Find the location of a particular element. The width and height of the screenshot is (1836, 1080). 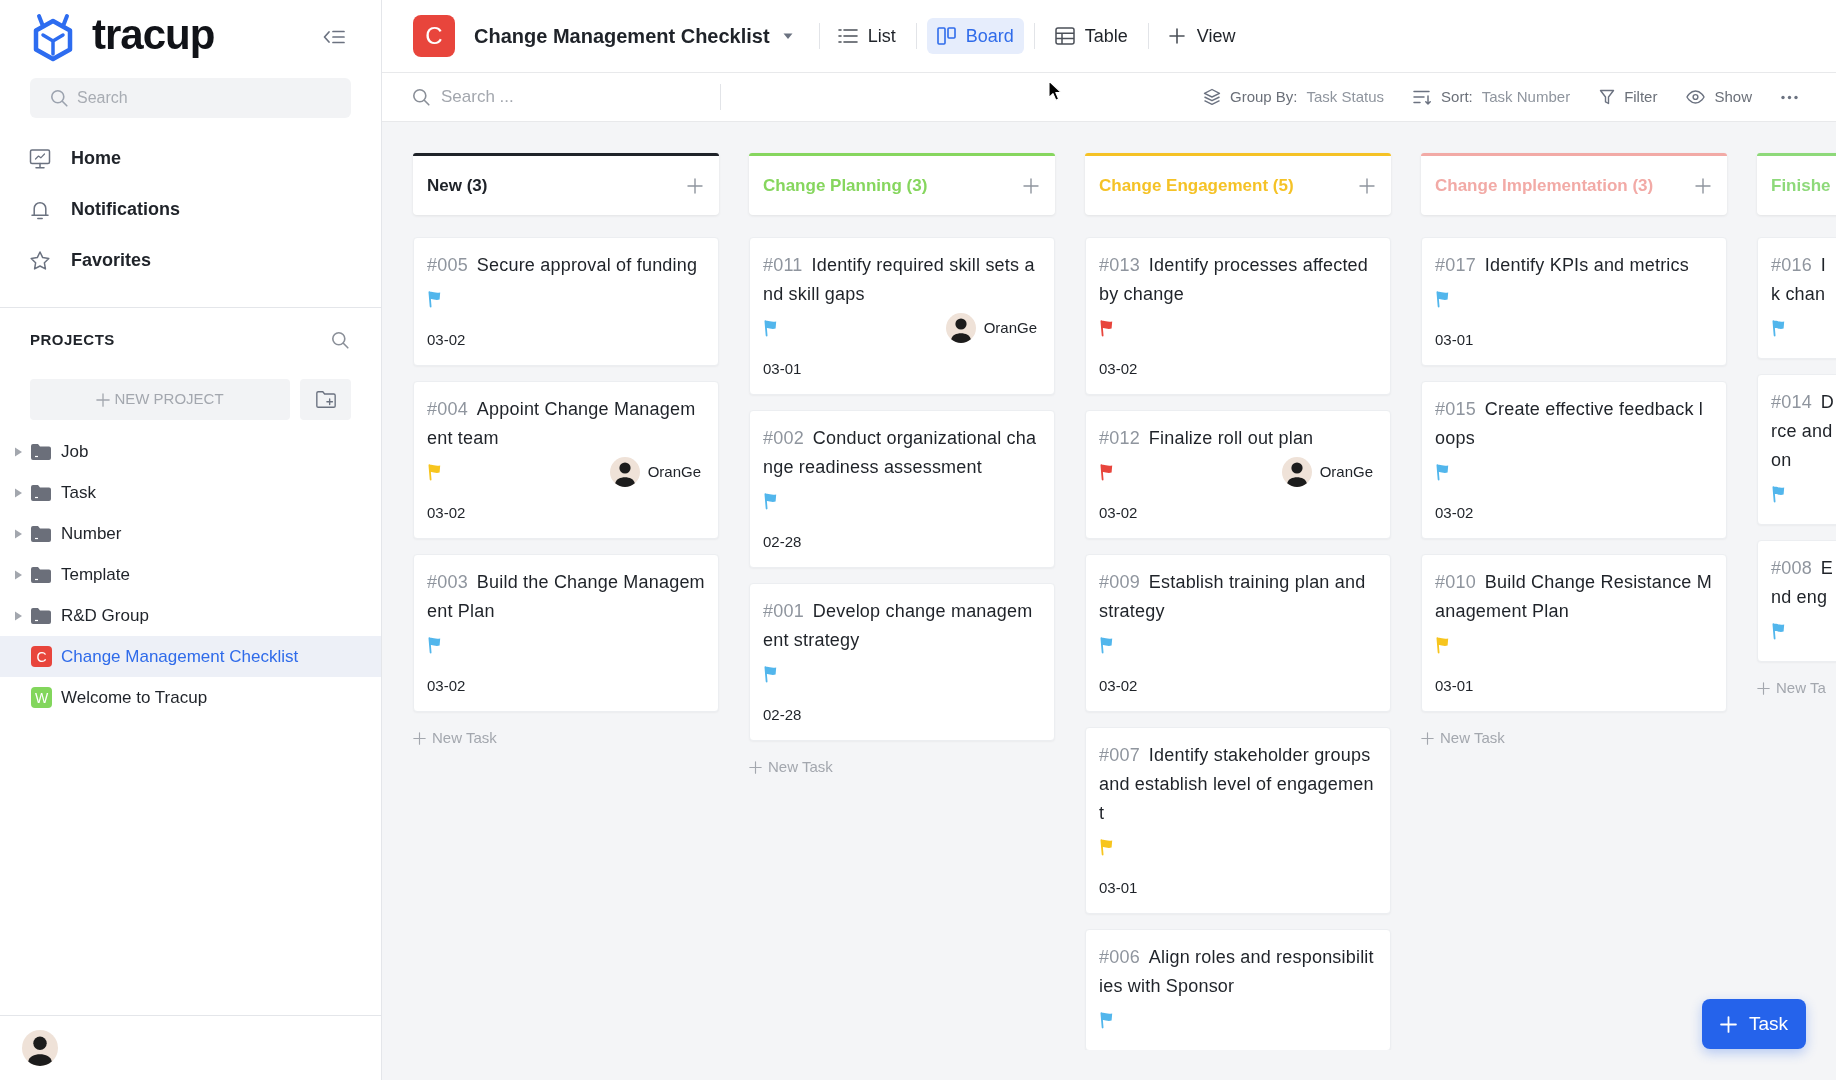

task-card: #017 Identify KPIs and metrics 03-01 is located at coordinates (1574, 301).